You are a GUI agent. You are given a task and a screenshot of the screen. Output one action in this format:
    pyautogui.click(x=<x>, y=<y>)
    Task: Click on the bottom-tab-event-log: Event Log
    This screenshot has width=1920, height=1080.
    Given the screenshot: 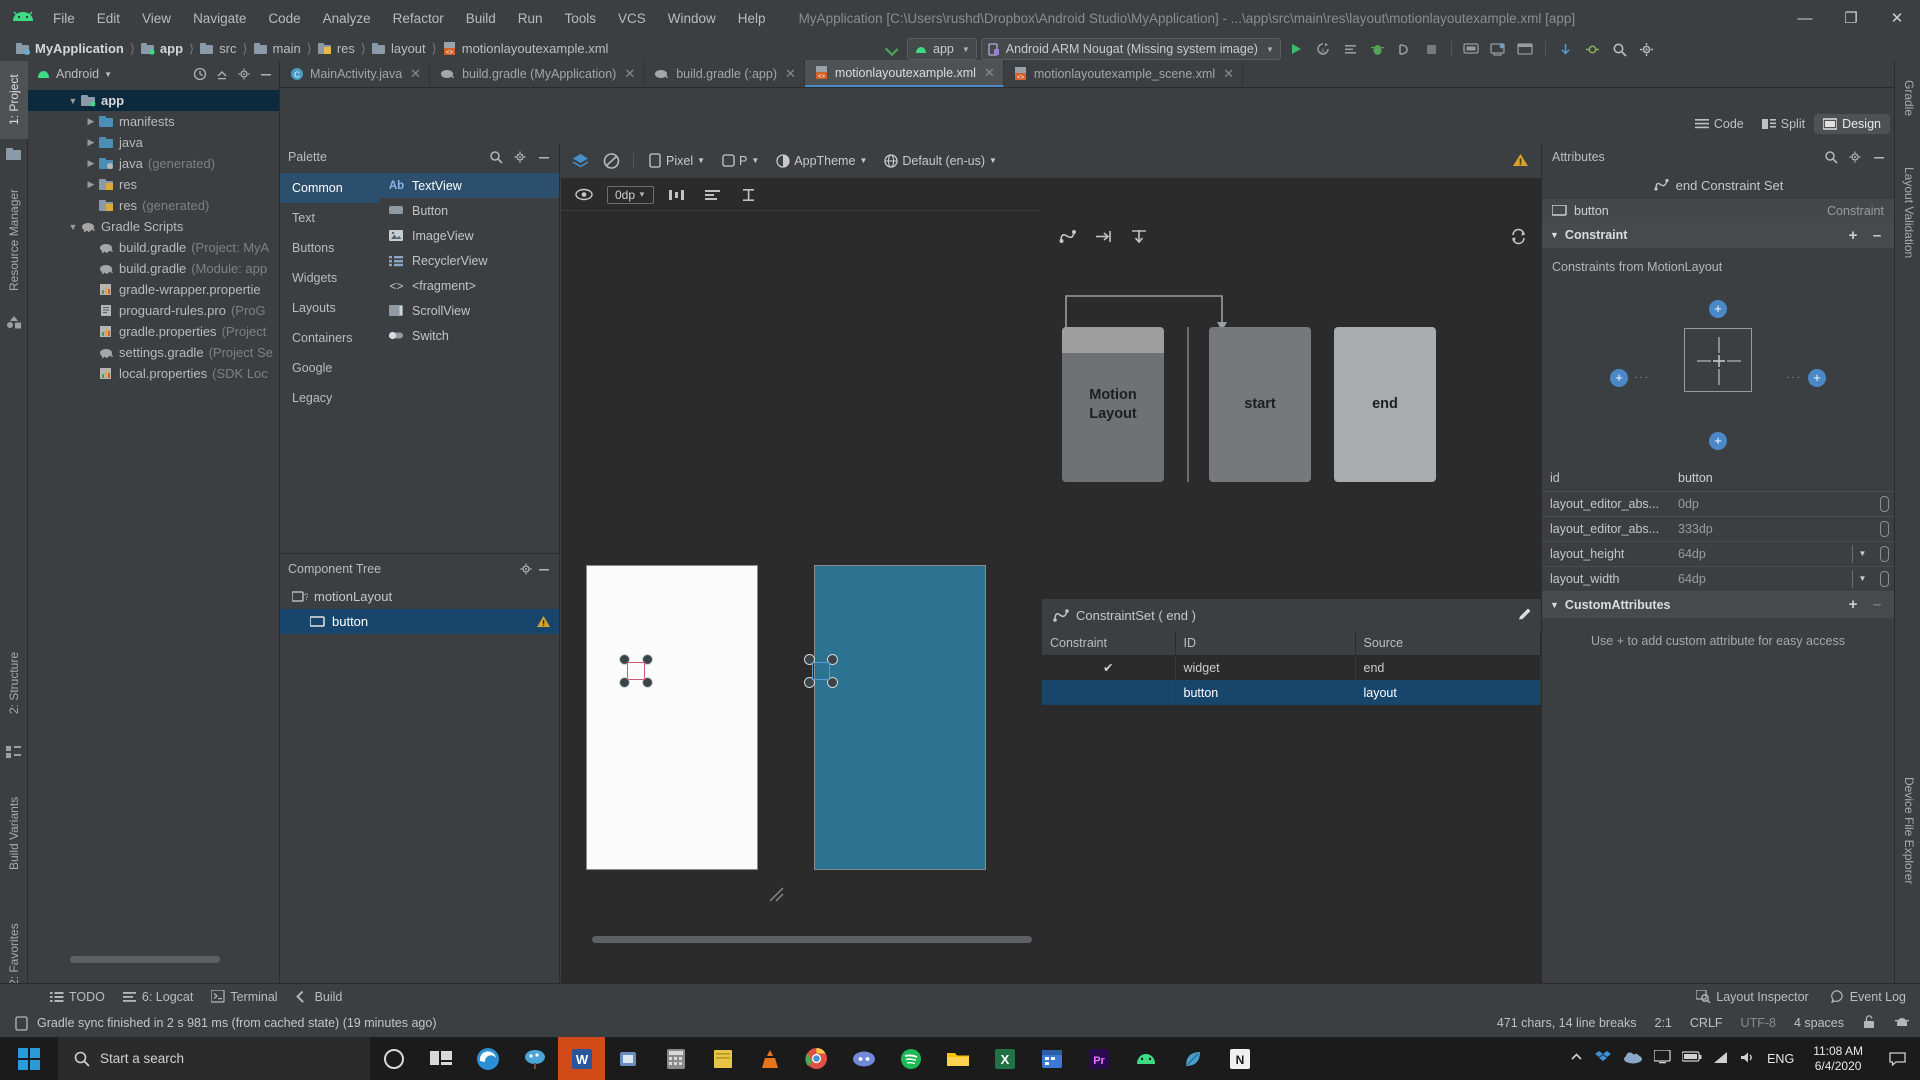 What is the action you would take?
    pyautogui.click(x=1868, y=997)
    